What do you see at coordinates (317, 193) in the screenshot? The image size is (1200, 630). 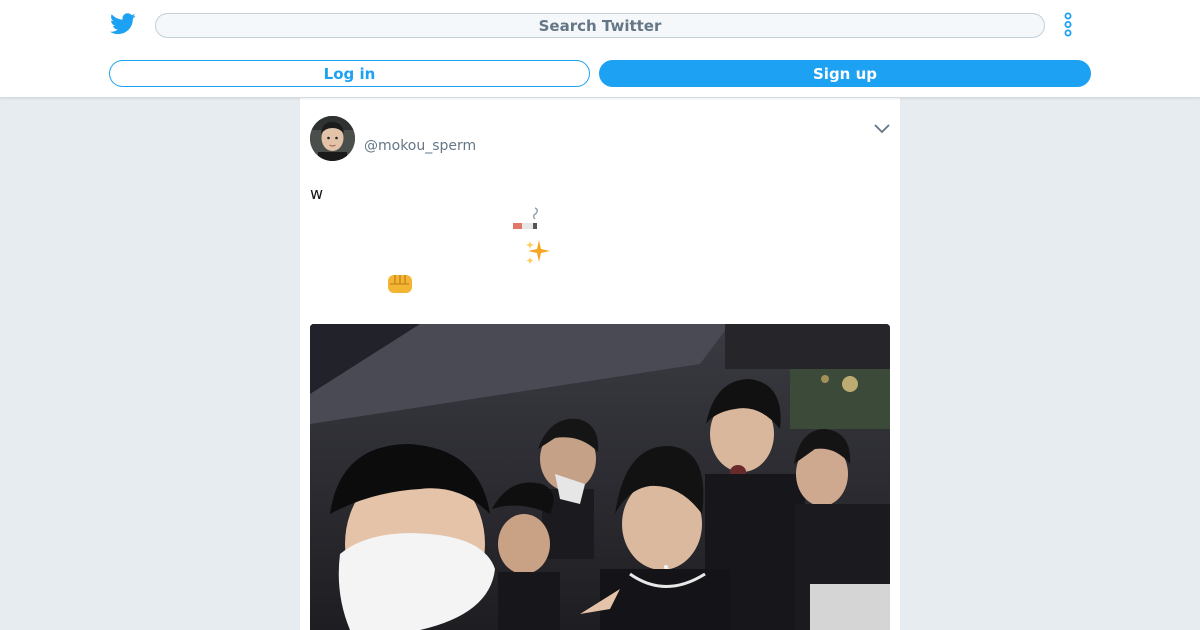 I see `tweet-text: w` at bounding box center [317, 193].